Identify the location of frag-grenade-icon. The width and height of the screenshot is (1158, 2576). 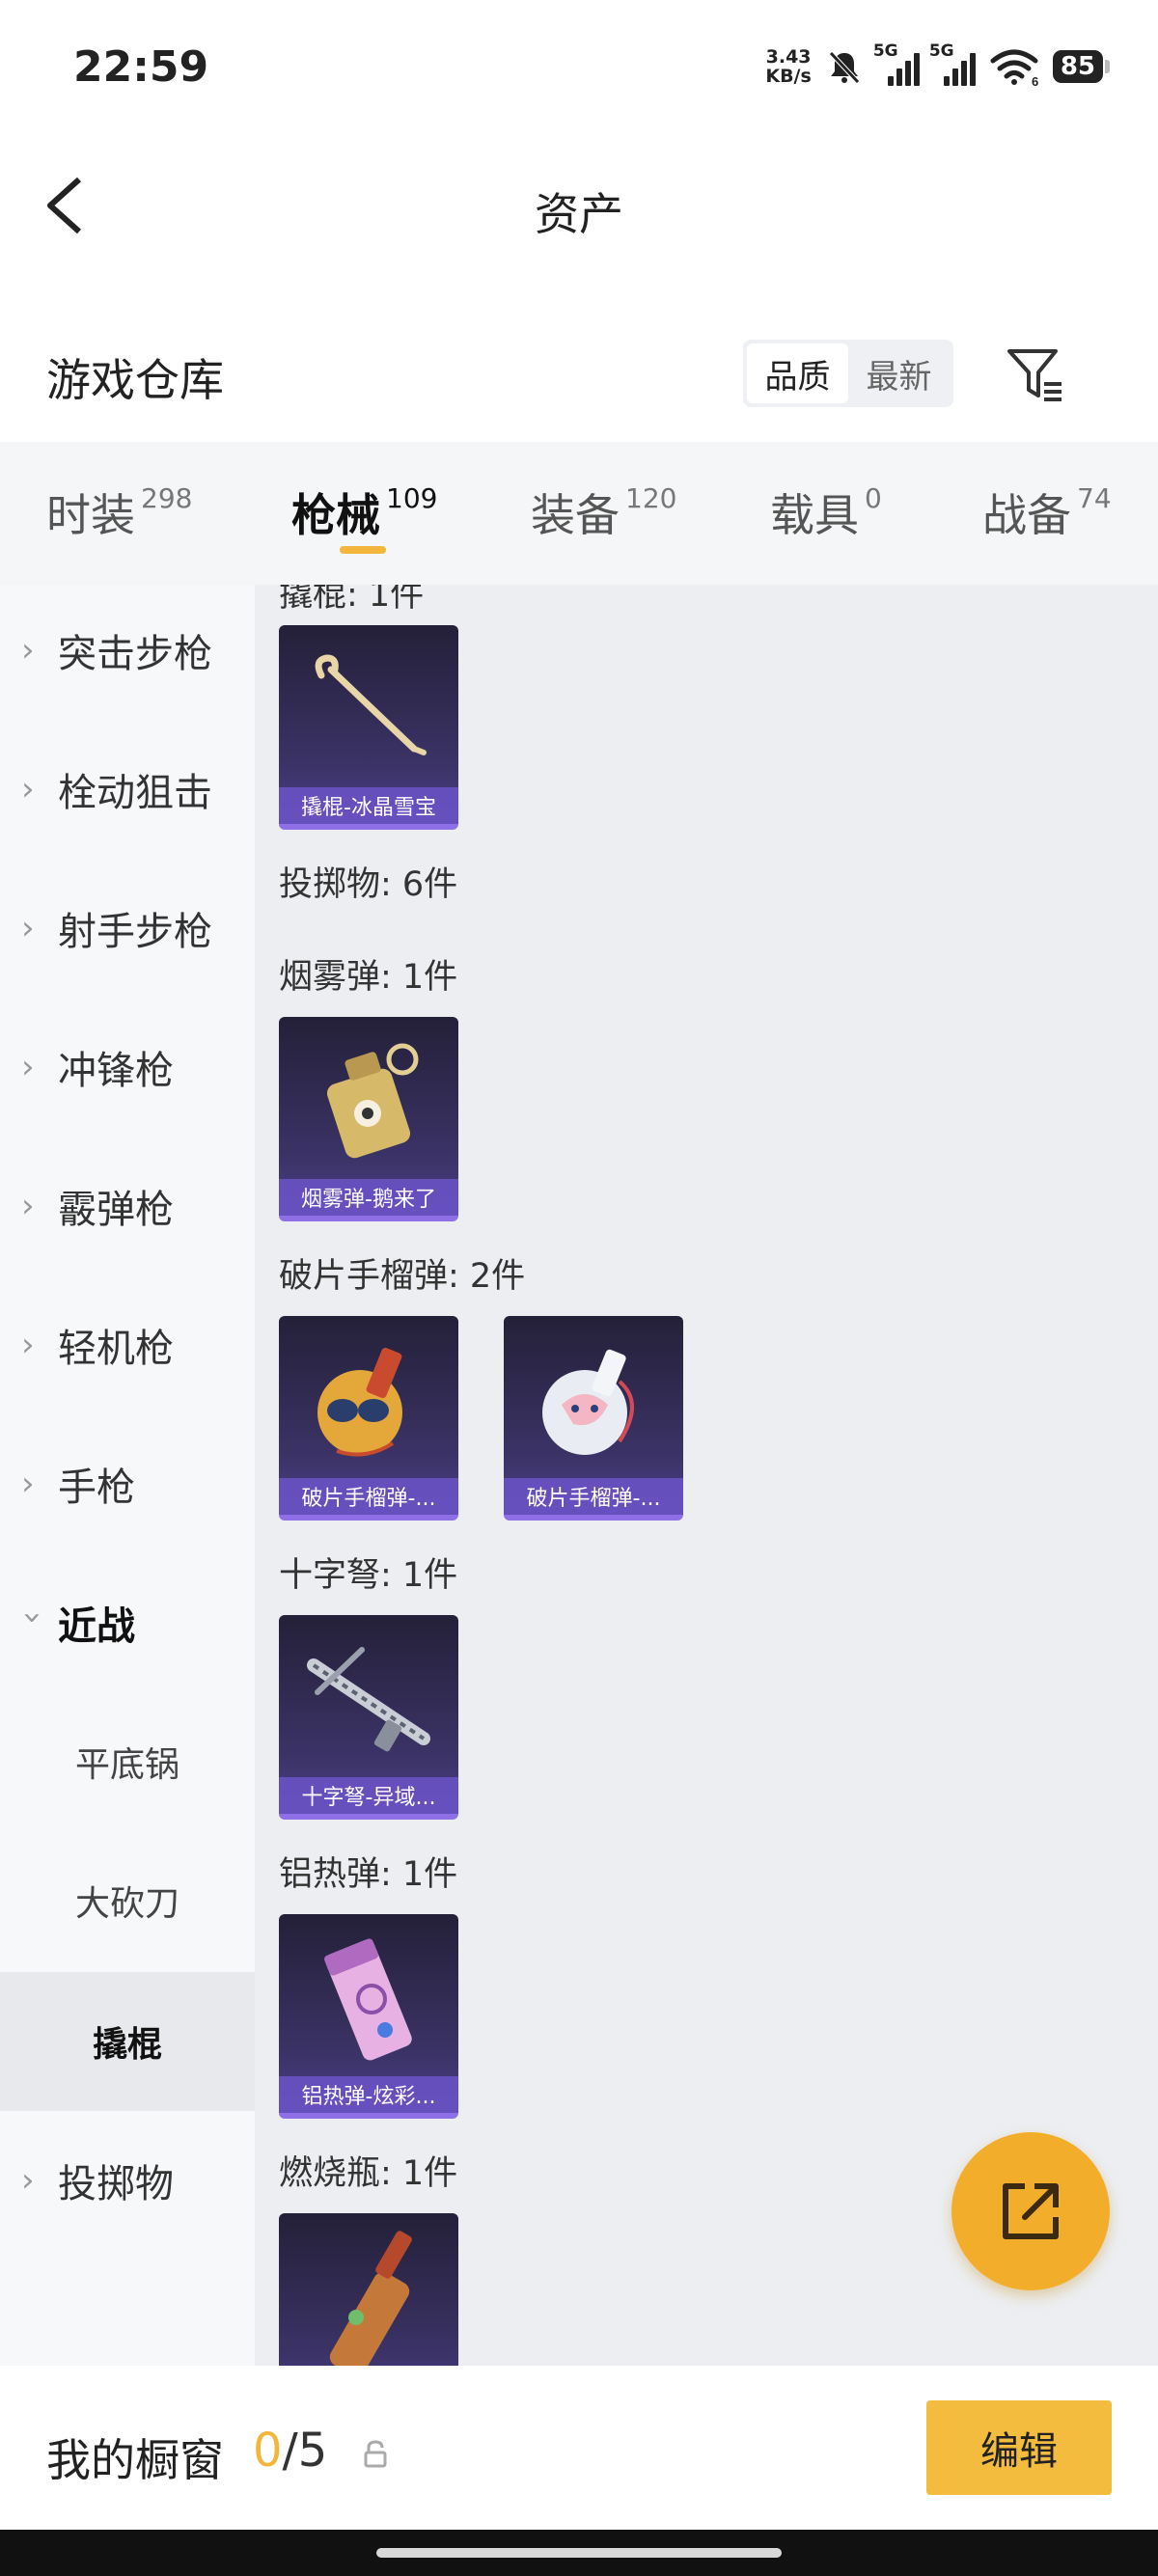
(588, 1402).